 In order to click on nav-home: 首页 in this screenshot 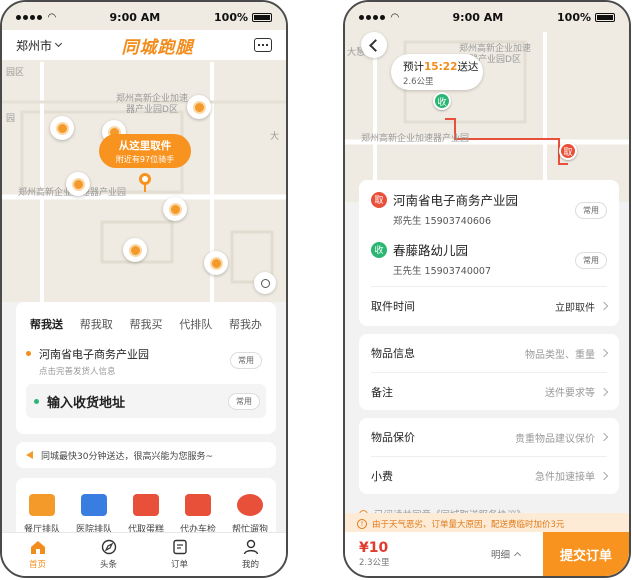, I will do `click(38, 557)`.